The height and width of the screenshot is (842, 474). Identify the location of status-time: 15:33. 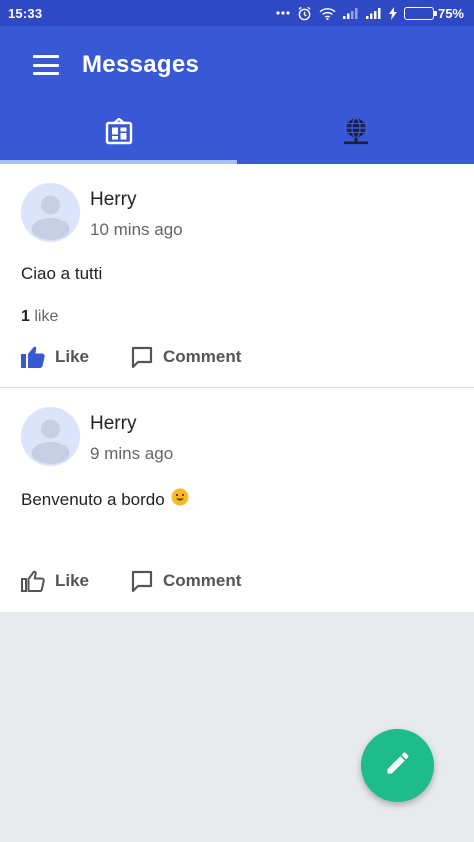
(25, 13).